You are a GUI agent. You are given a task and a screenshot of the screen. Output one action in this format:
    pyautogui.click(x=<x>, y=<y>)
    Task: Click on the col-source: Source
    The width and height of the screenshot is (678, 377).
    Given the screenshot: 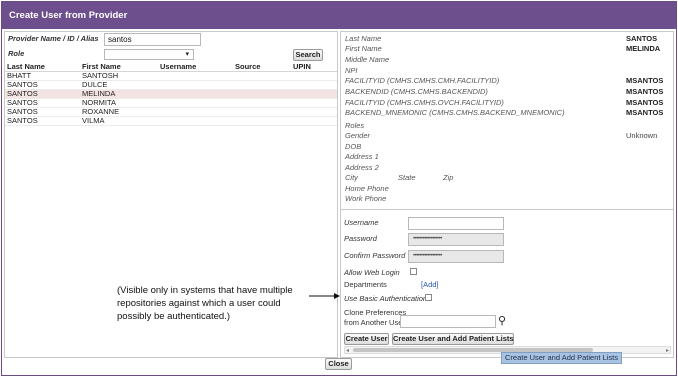 What is the action you would take?
    pyautogui.click(x=262, y=67)
    